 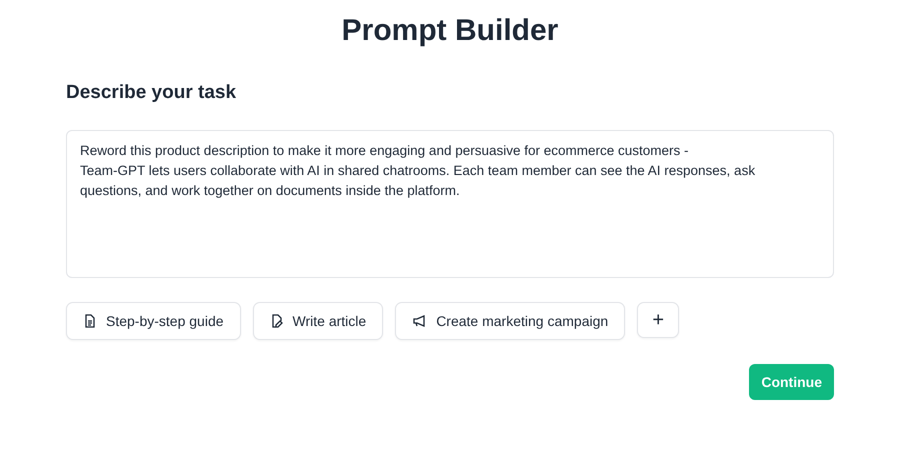 I want to click on template-button: Create marketing campaign, so click(x=510, y=321).